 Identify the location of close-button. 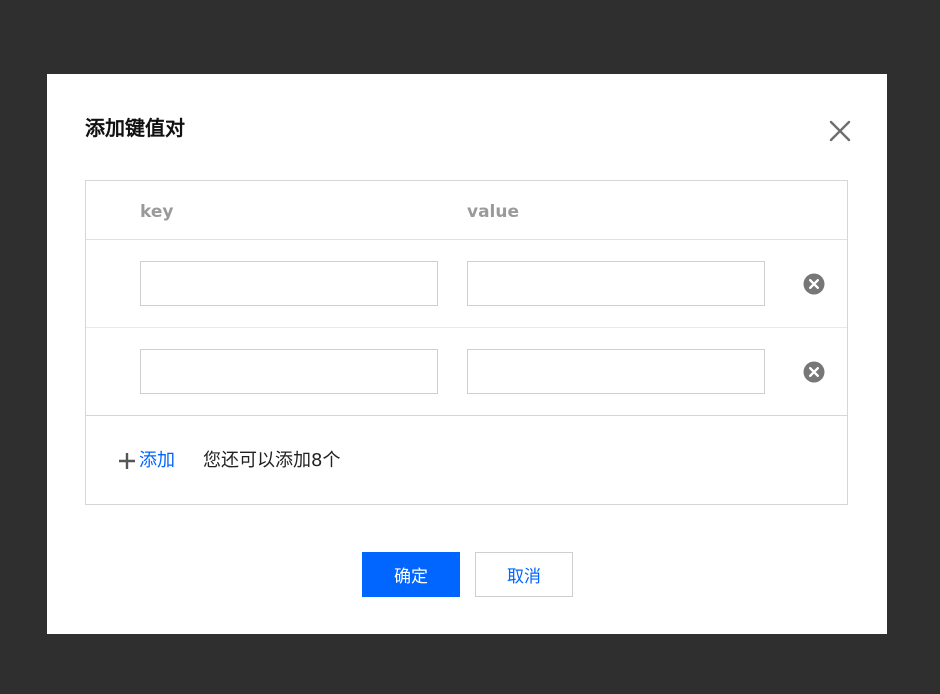
(840, 131).